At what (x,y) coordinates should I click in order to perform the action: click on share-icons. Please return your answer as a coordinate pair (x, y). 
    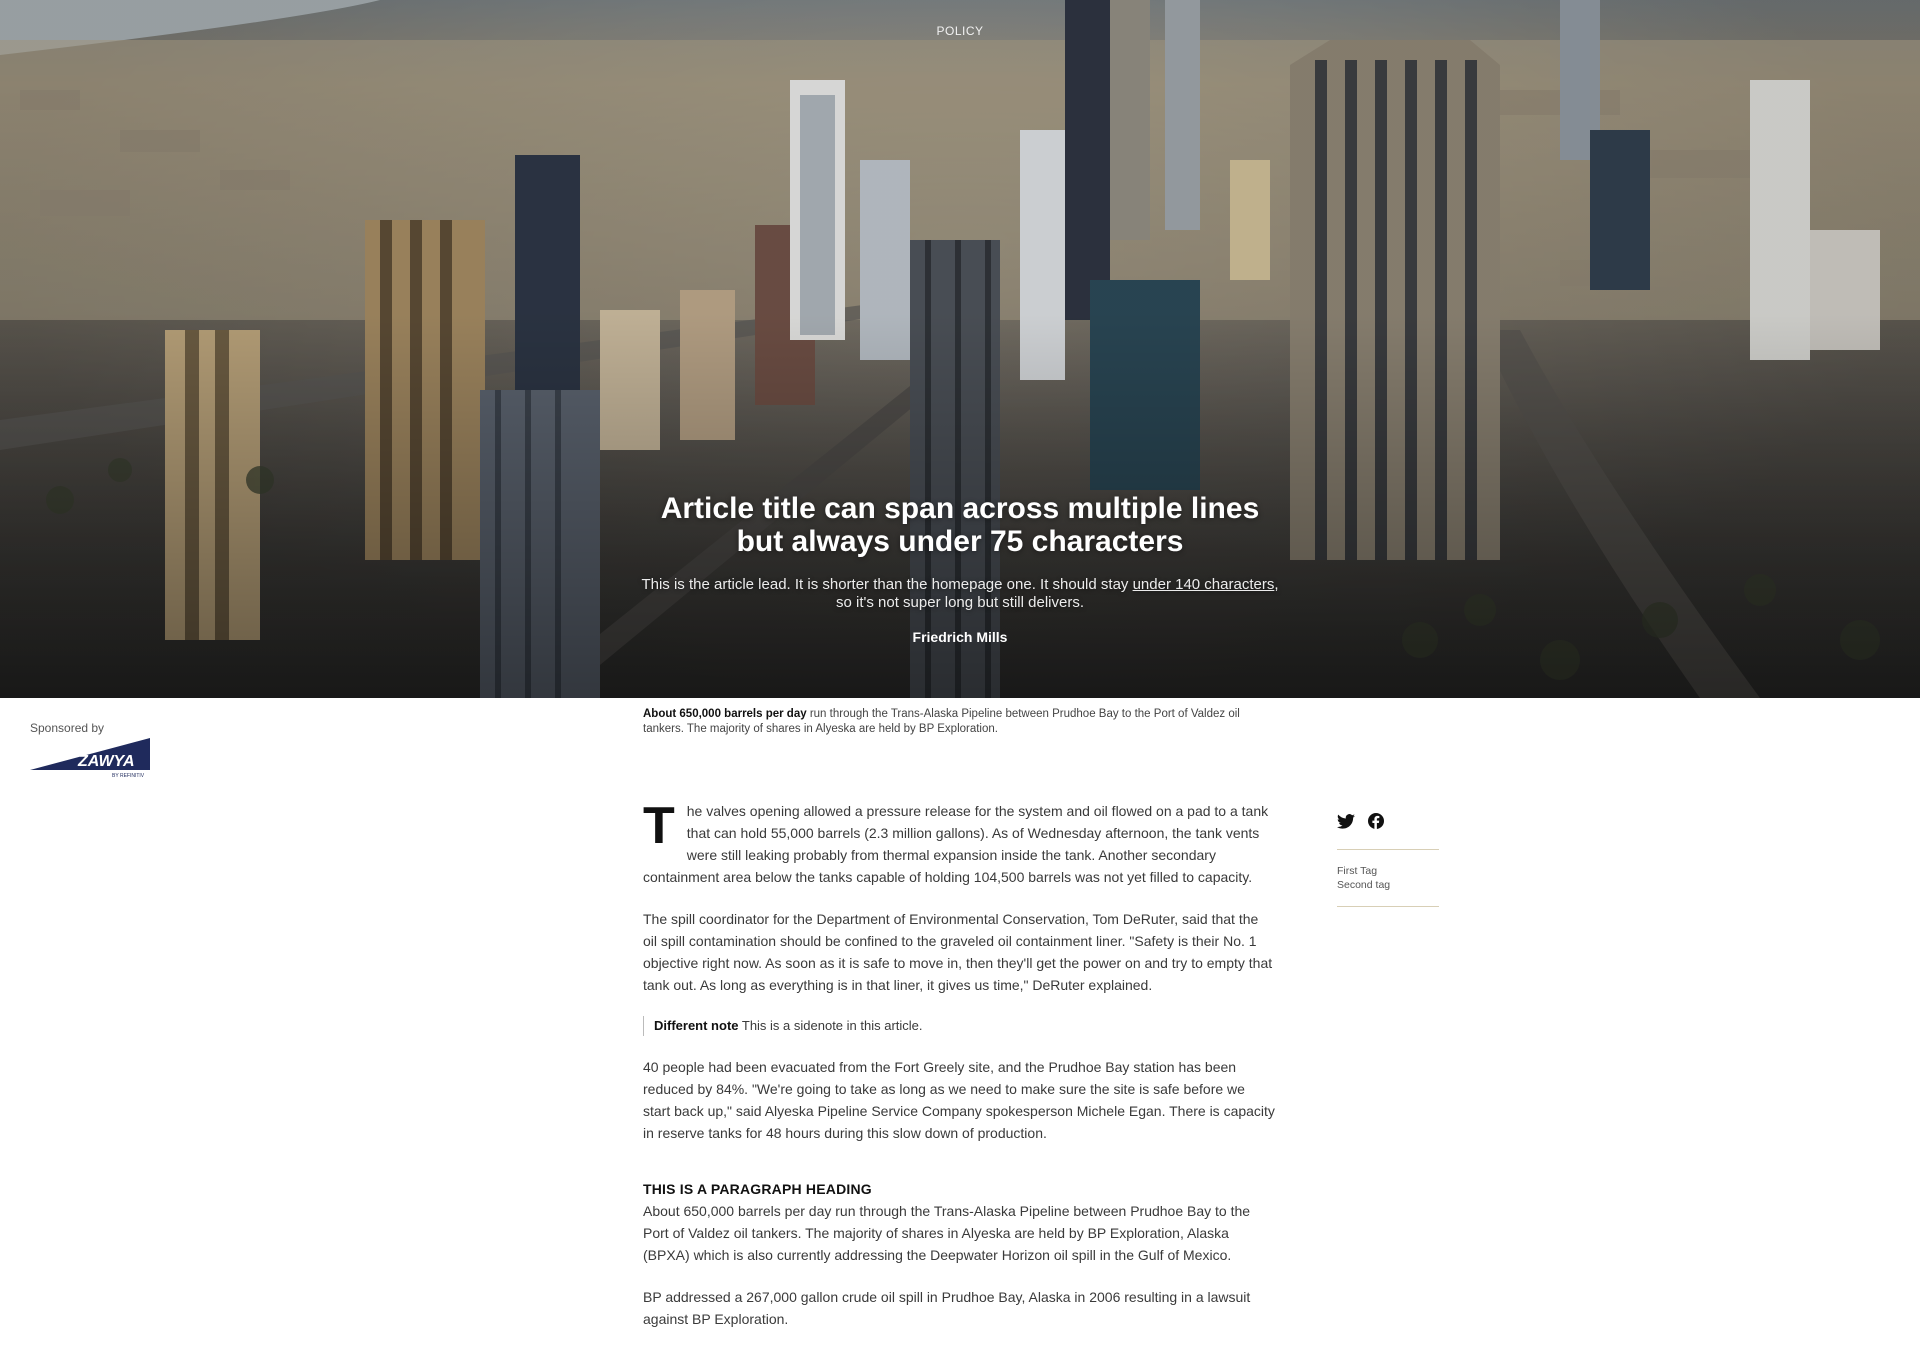
    Looking at the image, I should click on (1388, 824).